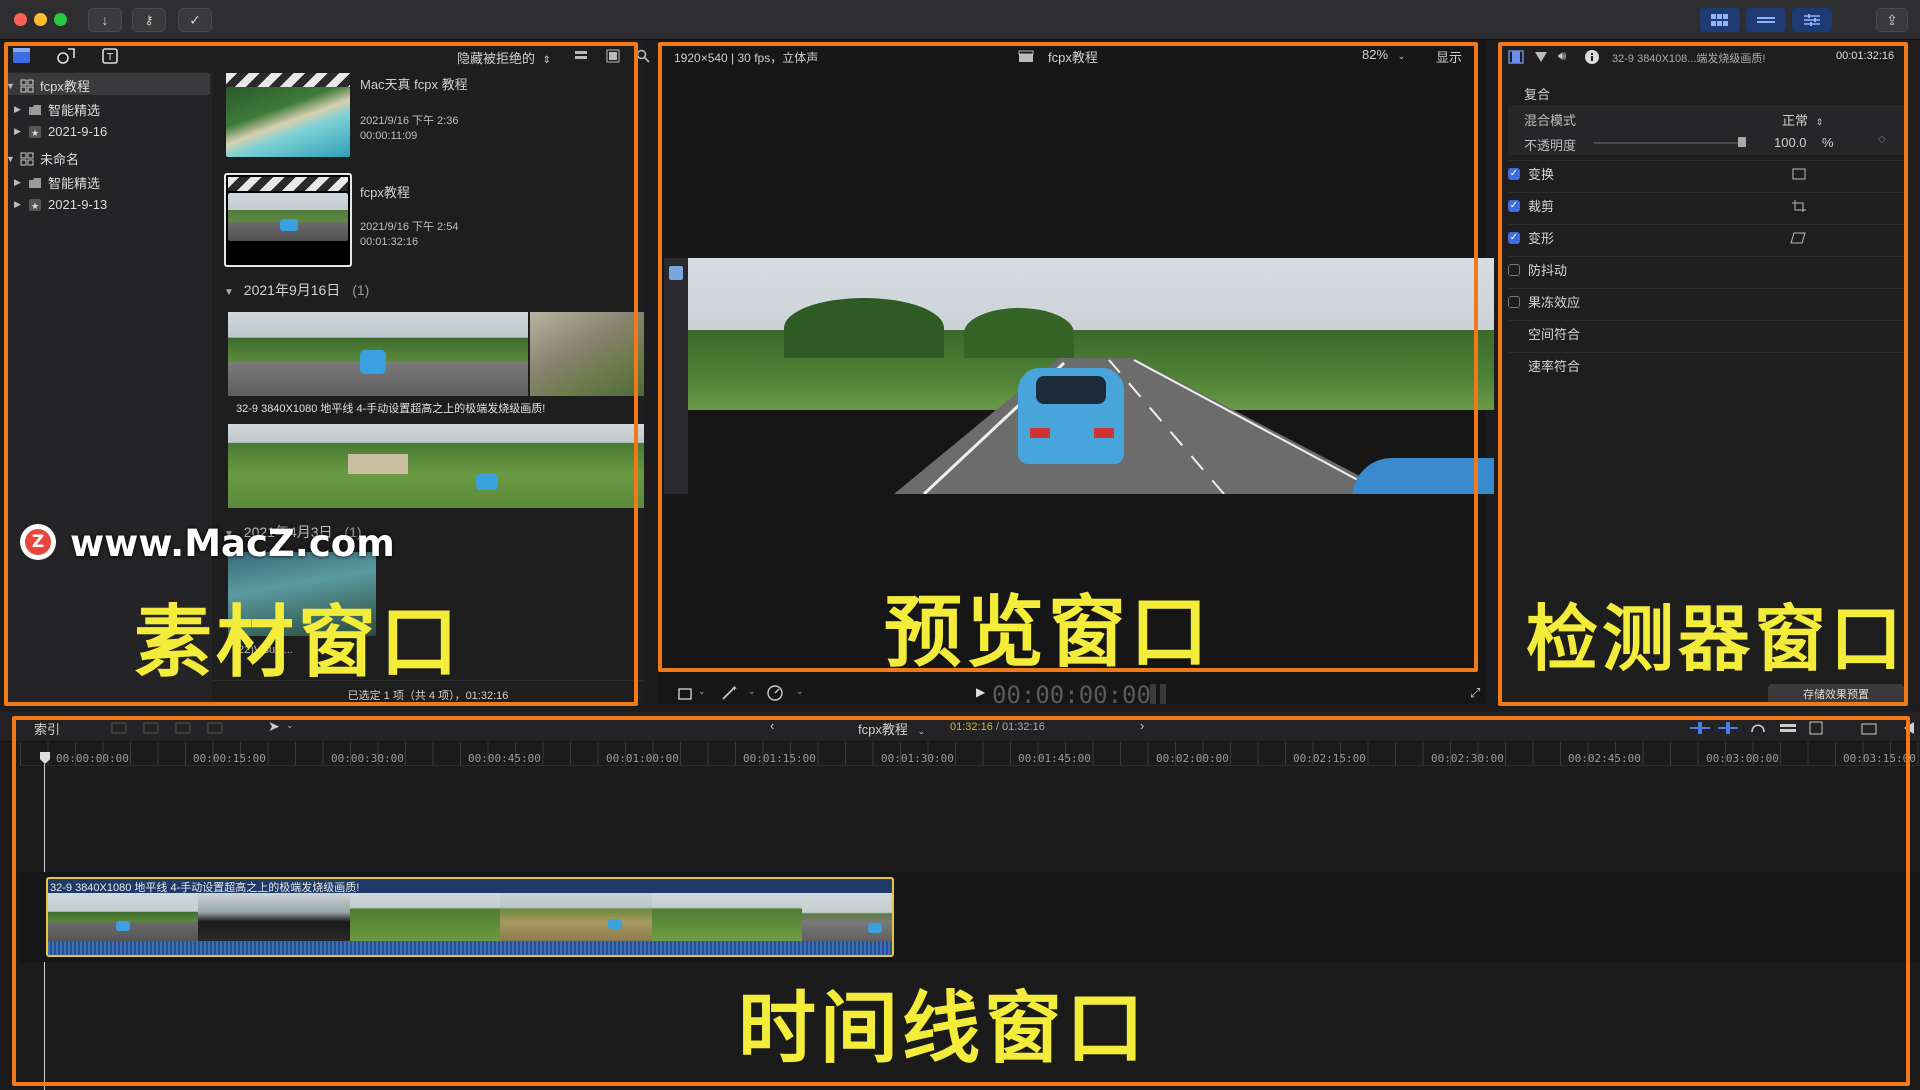 This screenshot has height=1090, width=1920. What do you see at coordinates (1790, 142) in the screenshot?
I see `opacity-value: 100.0` at bounding box center [1790, 142].